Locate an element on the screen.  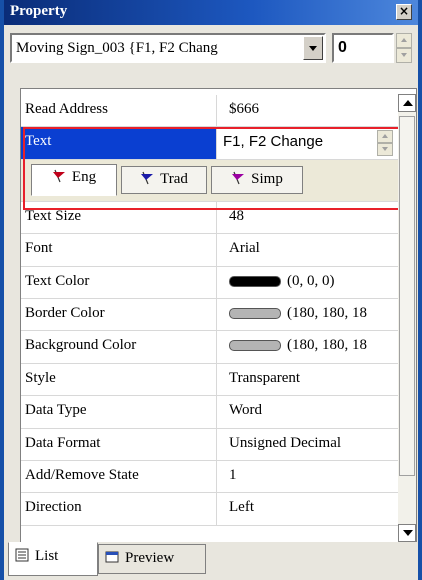
preview-icon is located at coordinates (112, 557).